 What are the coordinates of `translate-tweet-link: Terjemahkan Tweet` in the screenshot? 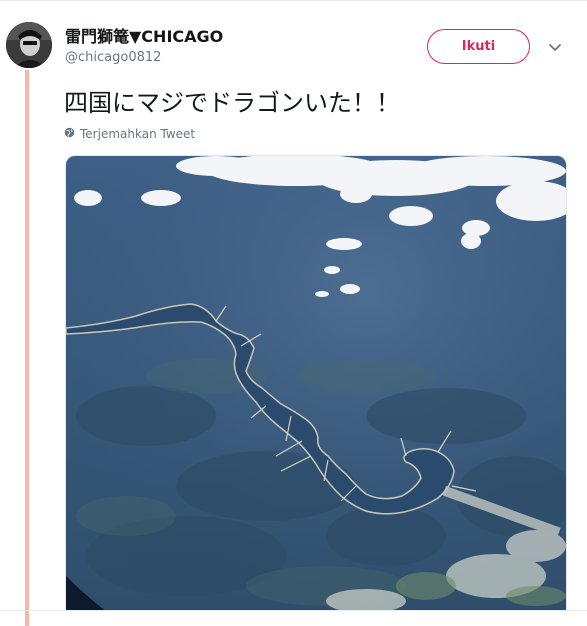 It's located at (129, 134).